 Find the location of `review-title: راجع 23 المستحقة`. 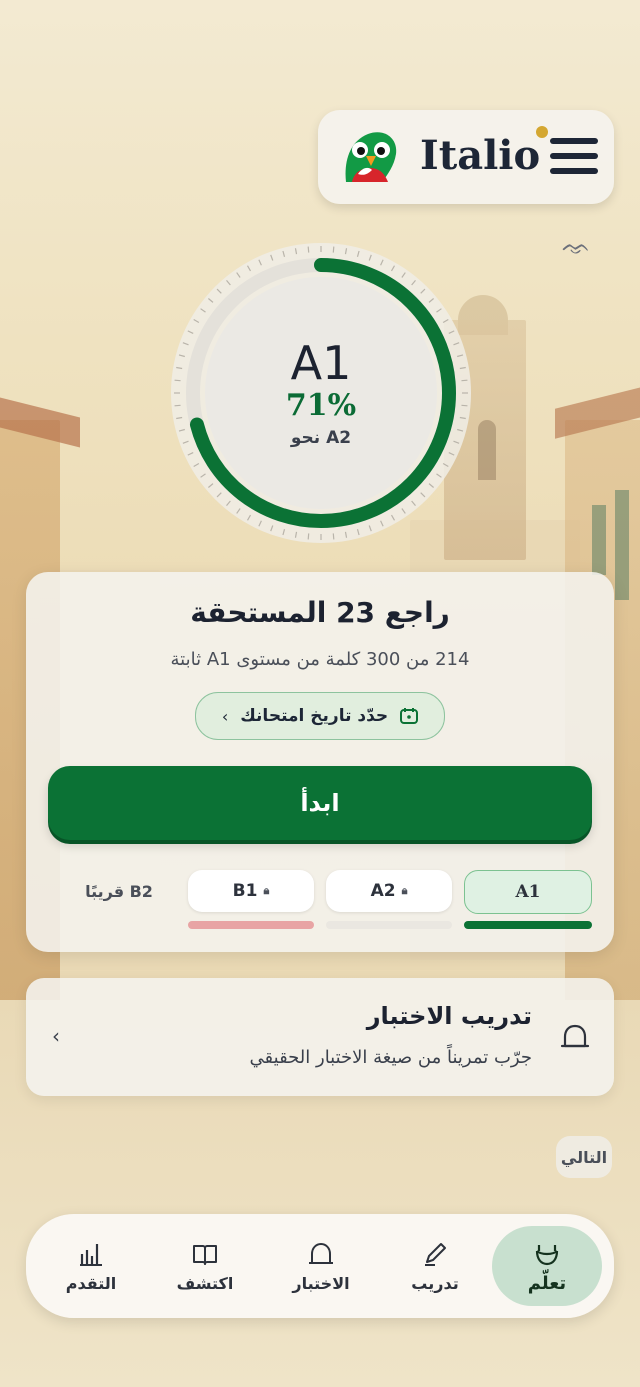

review-title: راجع 23 المستحقة is located at coordinates (320, 612).